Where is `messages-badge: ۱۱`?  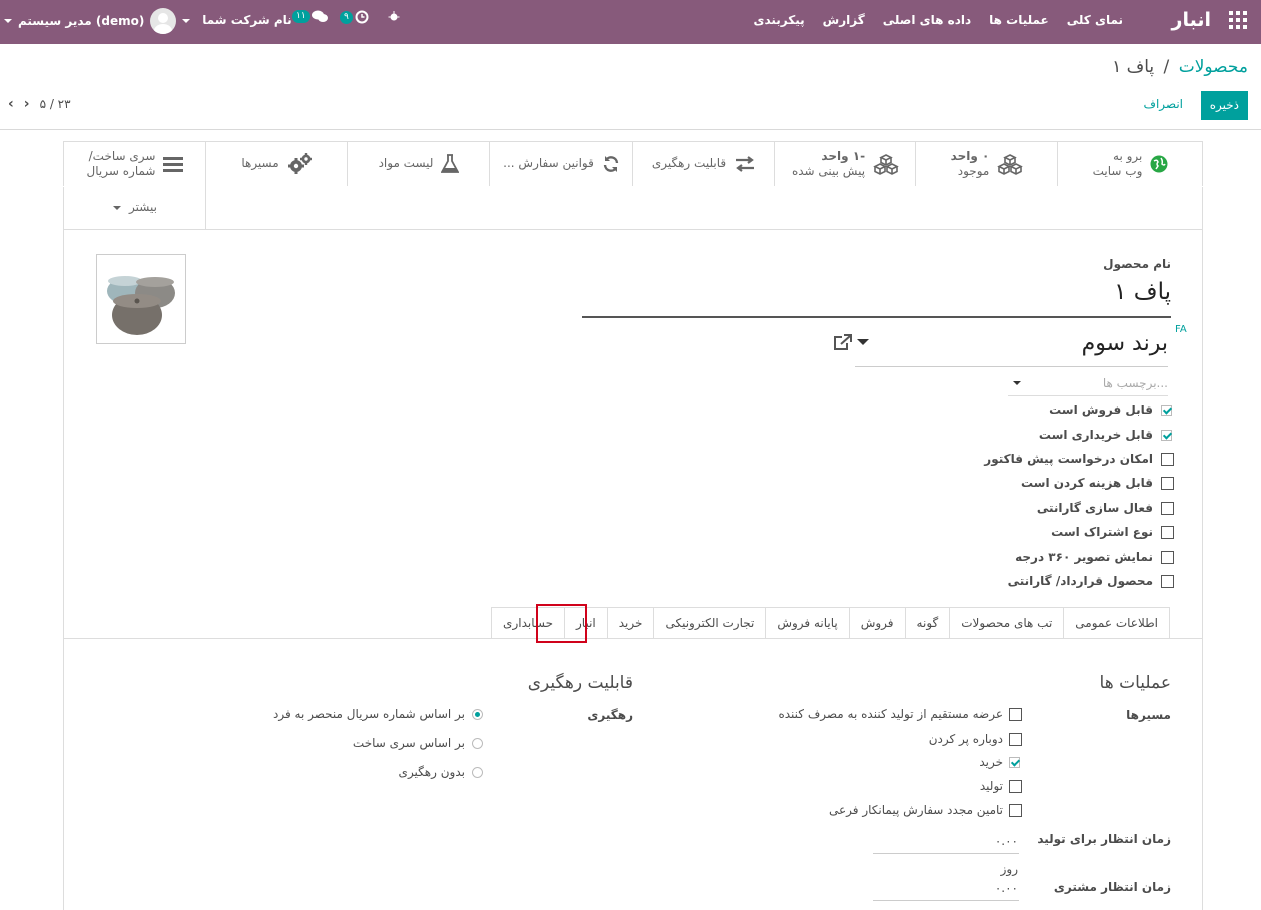 messages-badge: ۱۱ is located at coordinates (301, 16).